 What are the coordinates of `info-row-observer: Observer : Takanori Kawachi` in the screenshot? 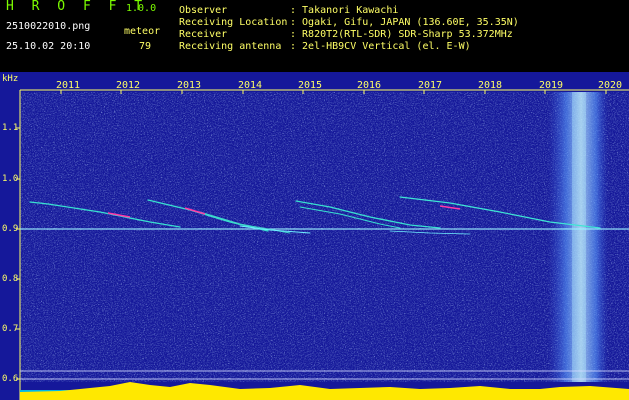 It's located at (349, 11).